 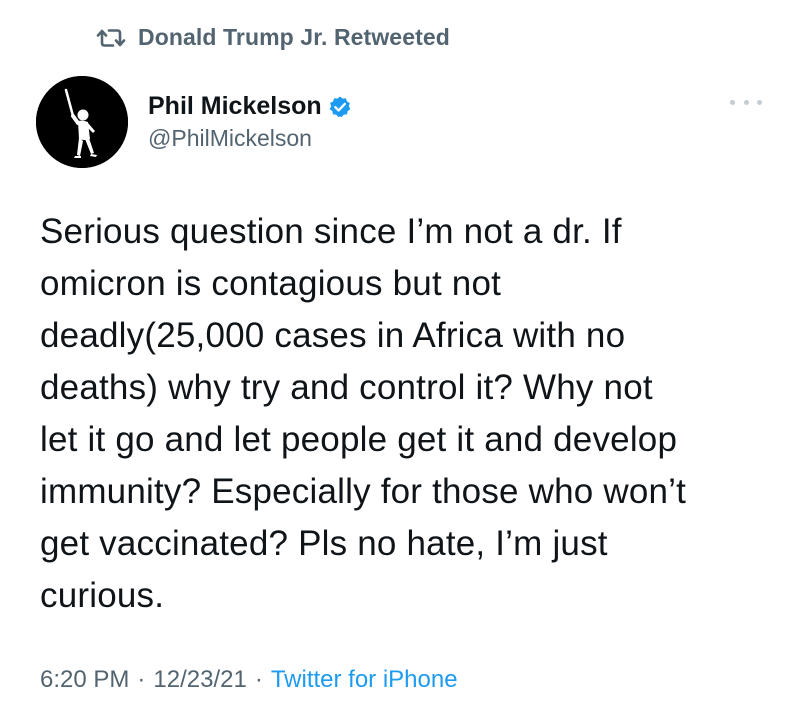 I want to click on tweet-text-line: get vaccinated? Pls no hate, I’m just, so click(x=324, y=543).